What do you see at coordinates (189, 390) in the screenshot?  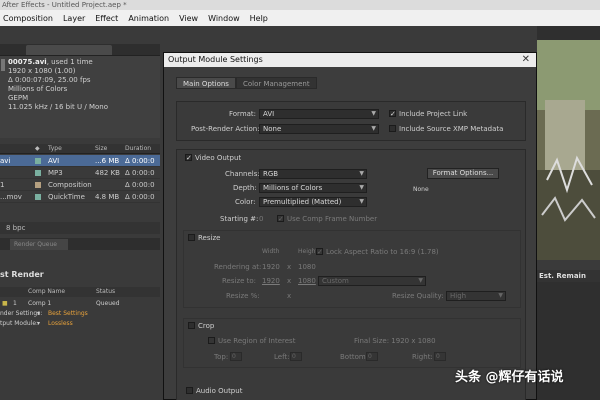 I see `audio-output-checkbox` at bounding box center [189, 390].